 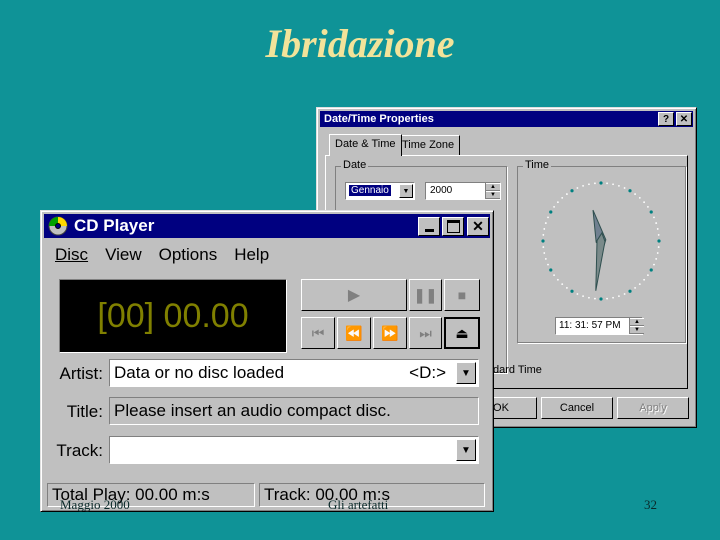 I want to click on track-label: Track:, so click(x=79, y=450).